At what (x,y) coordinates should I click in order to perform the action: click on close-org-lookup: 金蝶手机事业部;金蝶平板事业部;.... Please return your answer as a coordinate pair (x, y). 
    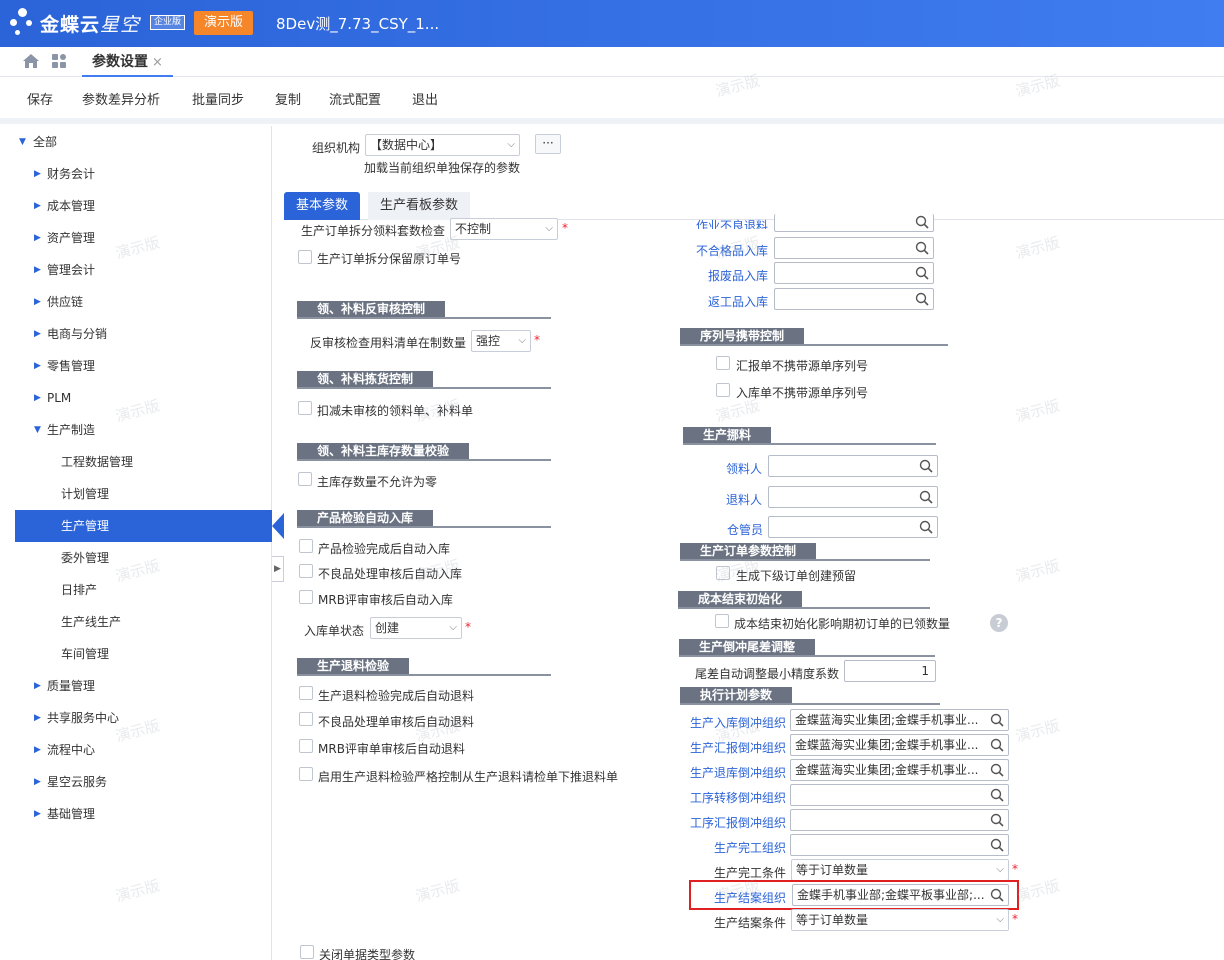
    Looking at the image, I should click on (900, 895).